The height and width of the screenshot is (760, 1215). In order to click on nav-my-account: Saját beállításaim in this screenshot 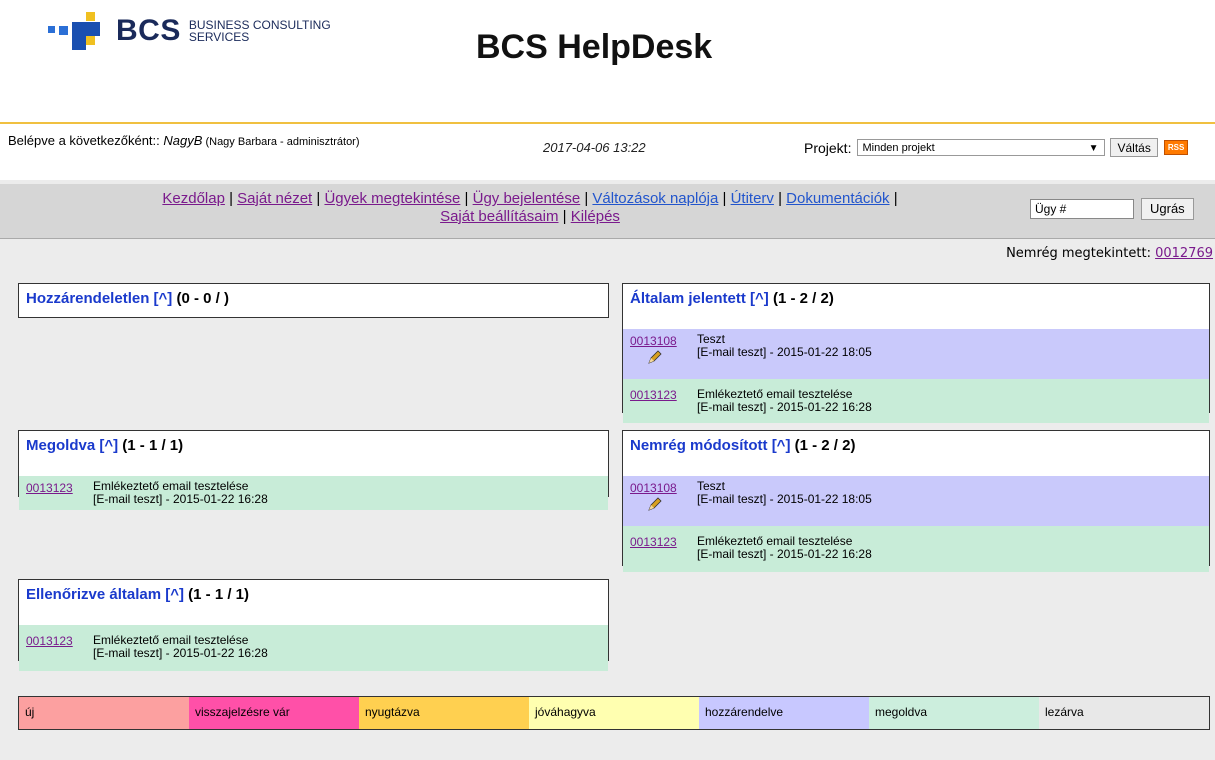, I will do `click(499, 216)`.